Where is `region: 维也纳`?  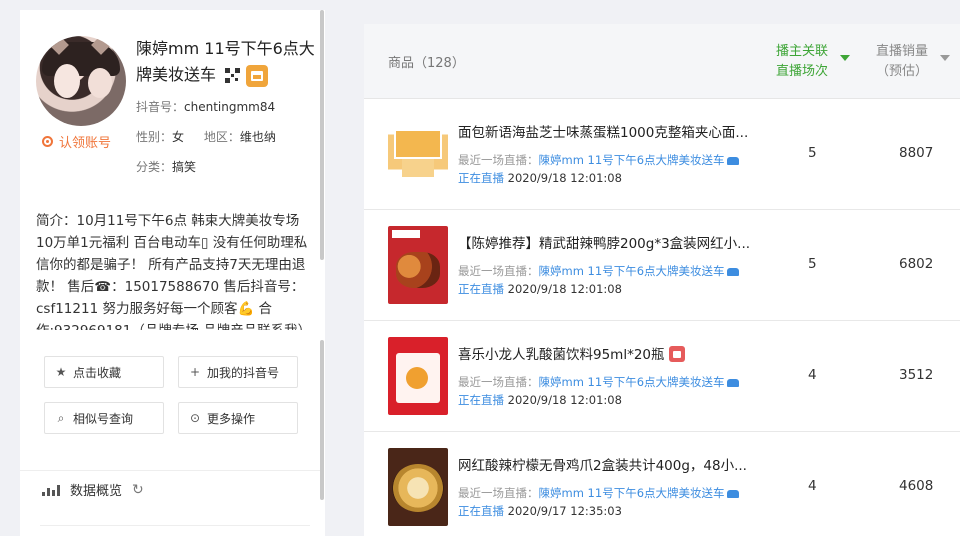 region: 维也纳 is located at coordinates (257, 137).